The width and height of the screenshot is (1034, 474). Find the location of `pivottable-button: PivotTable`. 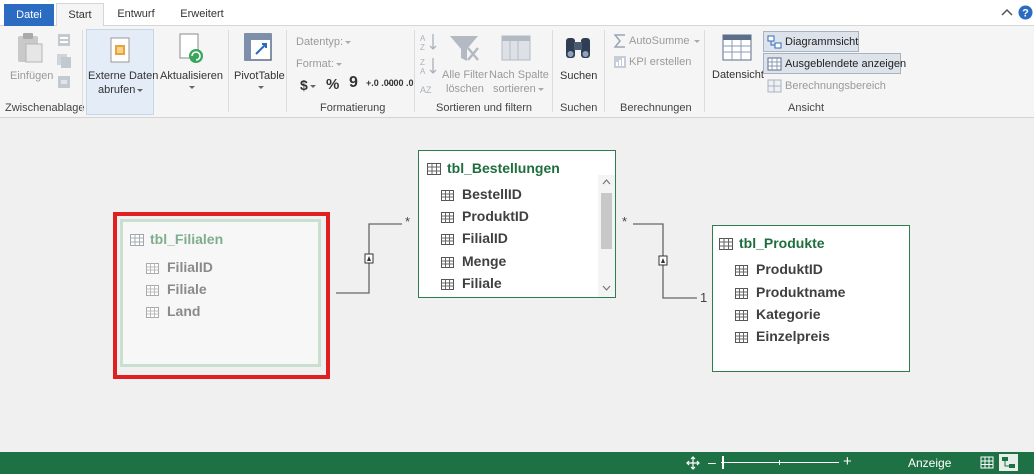

pivottable-button: PivotTable is located at coordinates (259, 76).